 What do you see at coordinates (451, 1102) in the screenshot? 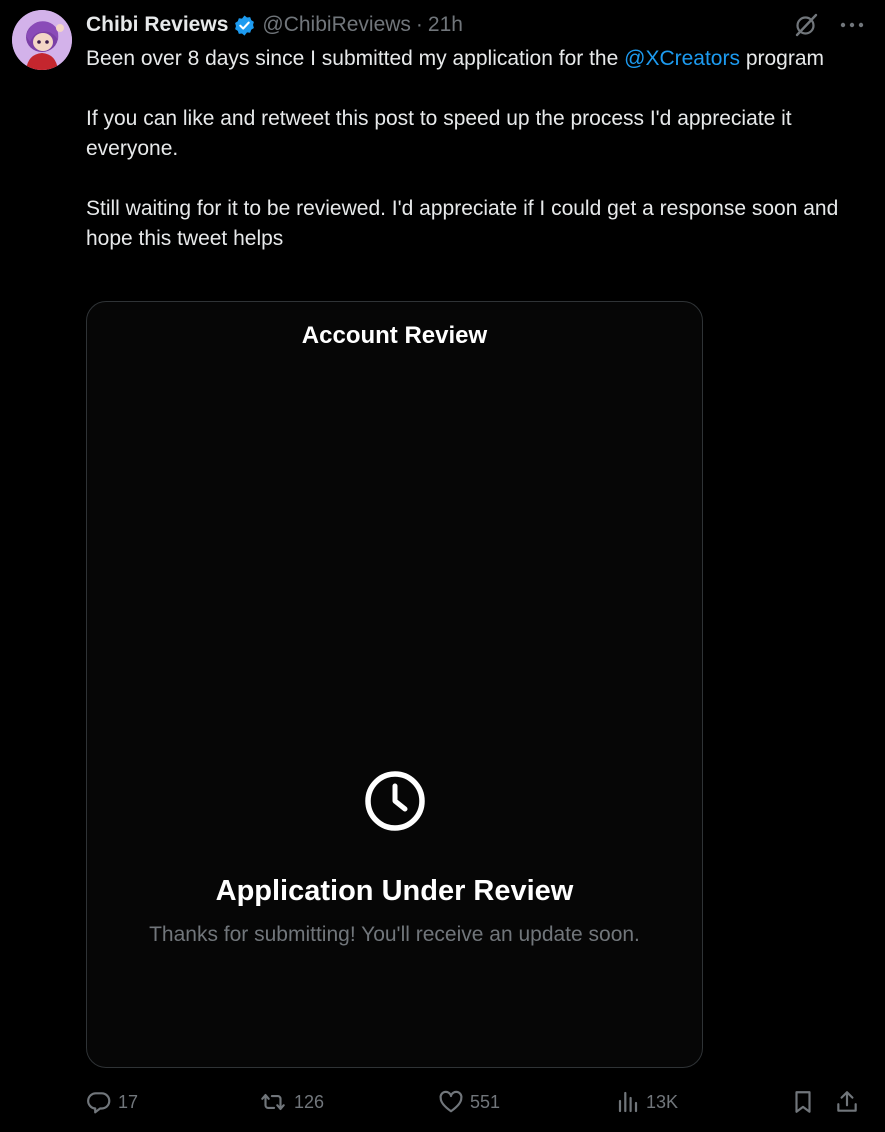
I see `heart-icon` at bounding box center [451, 1102].